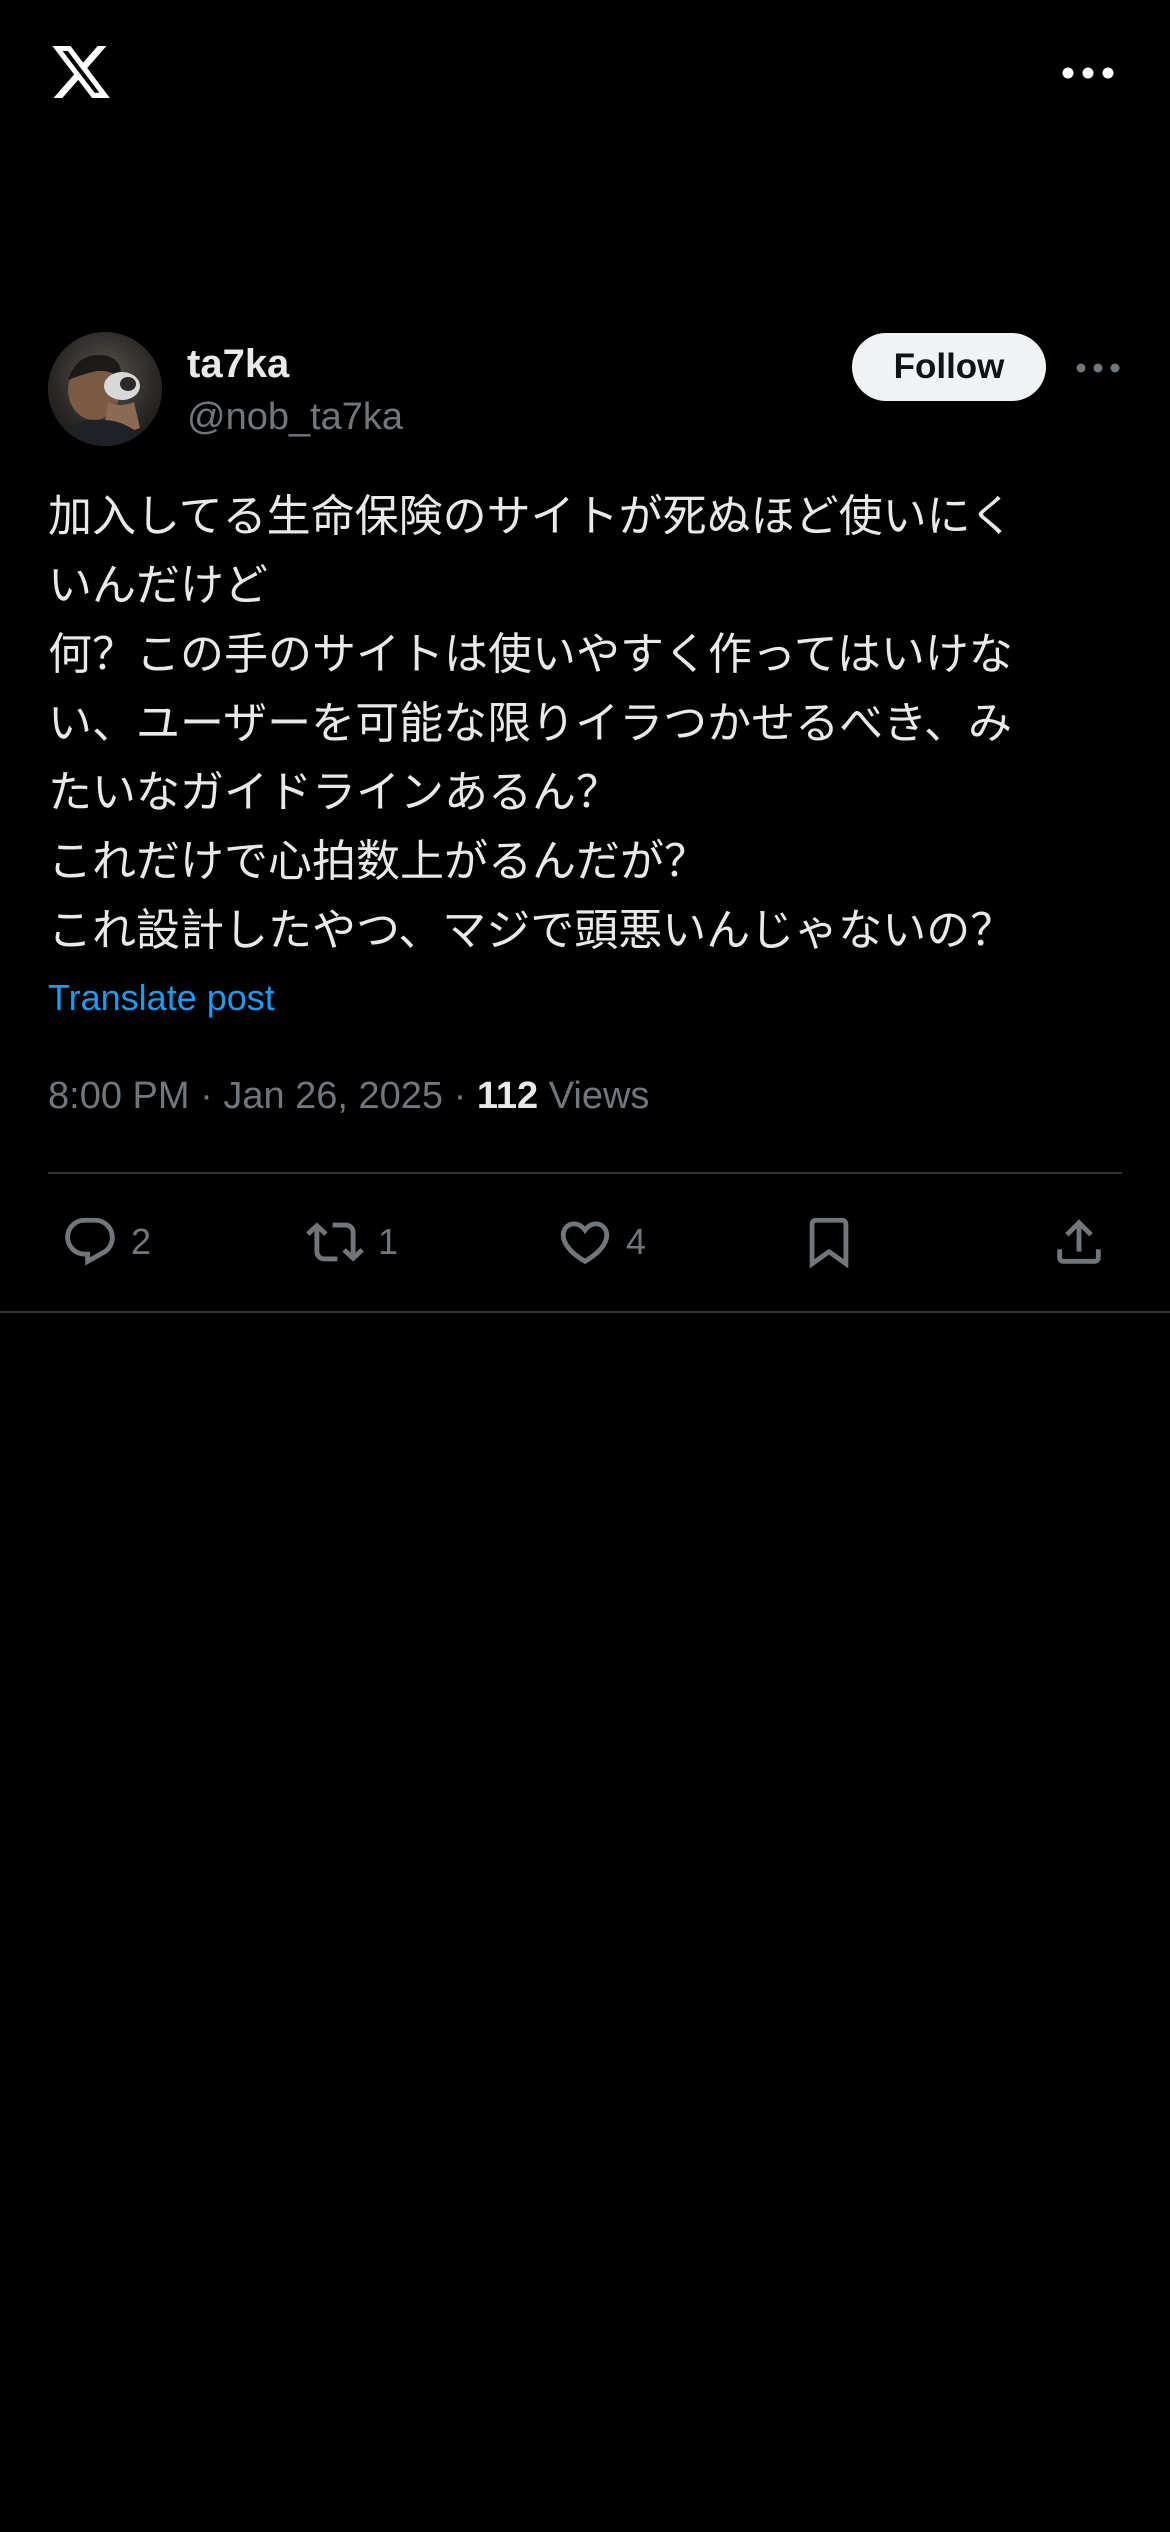  Describe the element at coordinates (334, 792) in the screenshot. I see `post-text-line: たいなガイドラインあるん？` at that location.